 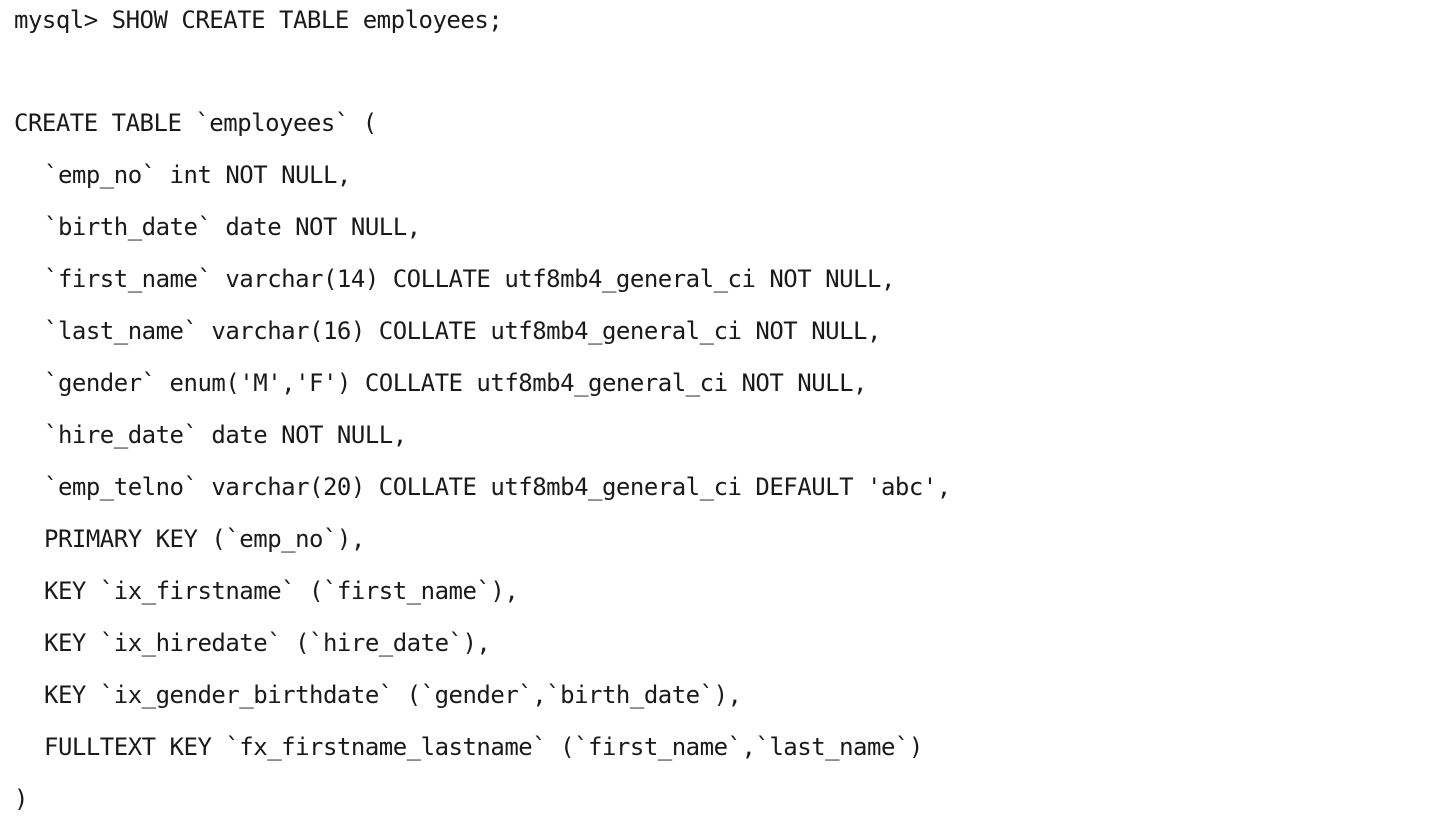 What do you see at coordinates (225, 435) in the screenshot?
I see `column-definition-line: `hire_date` date NOT NULL,` at bounding box center [225, 435].